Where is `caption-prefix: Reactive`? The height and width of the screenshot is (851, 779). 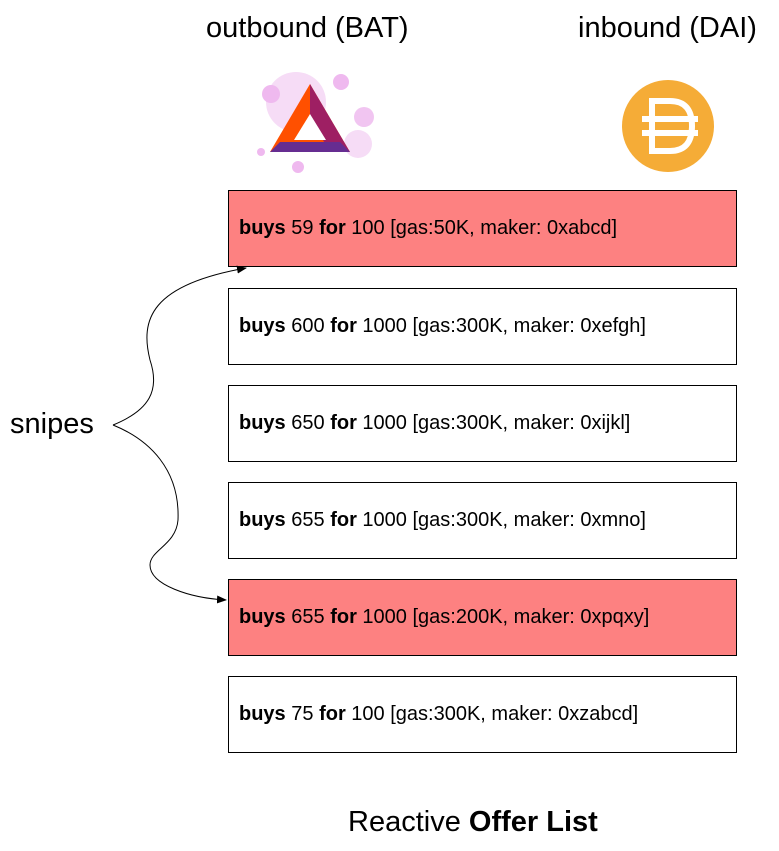 caption-prefix: Reactive is located at coordinates (404, 822).